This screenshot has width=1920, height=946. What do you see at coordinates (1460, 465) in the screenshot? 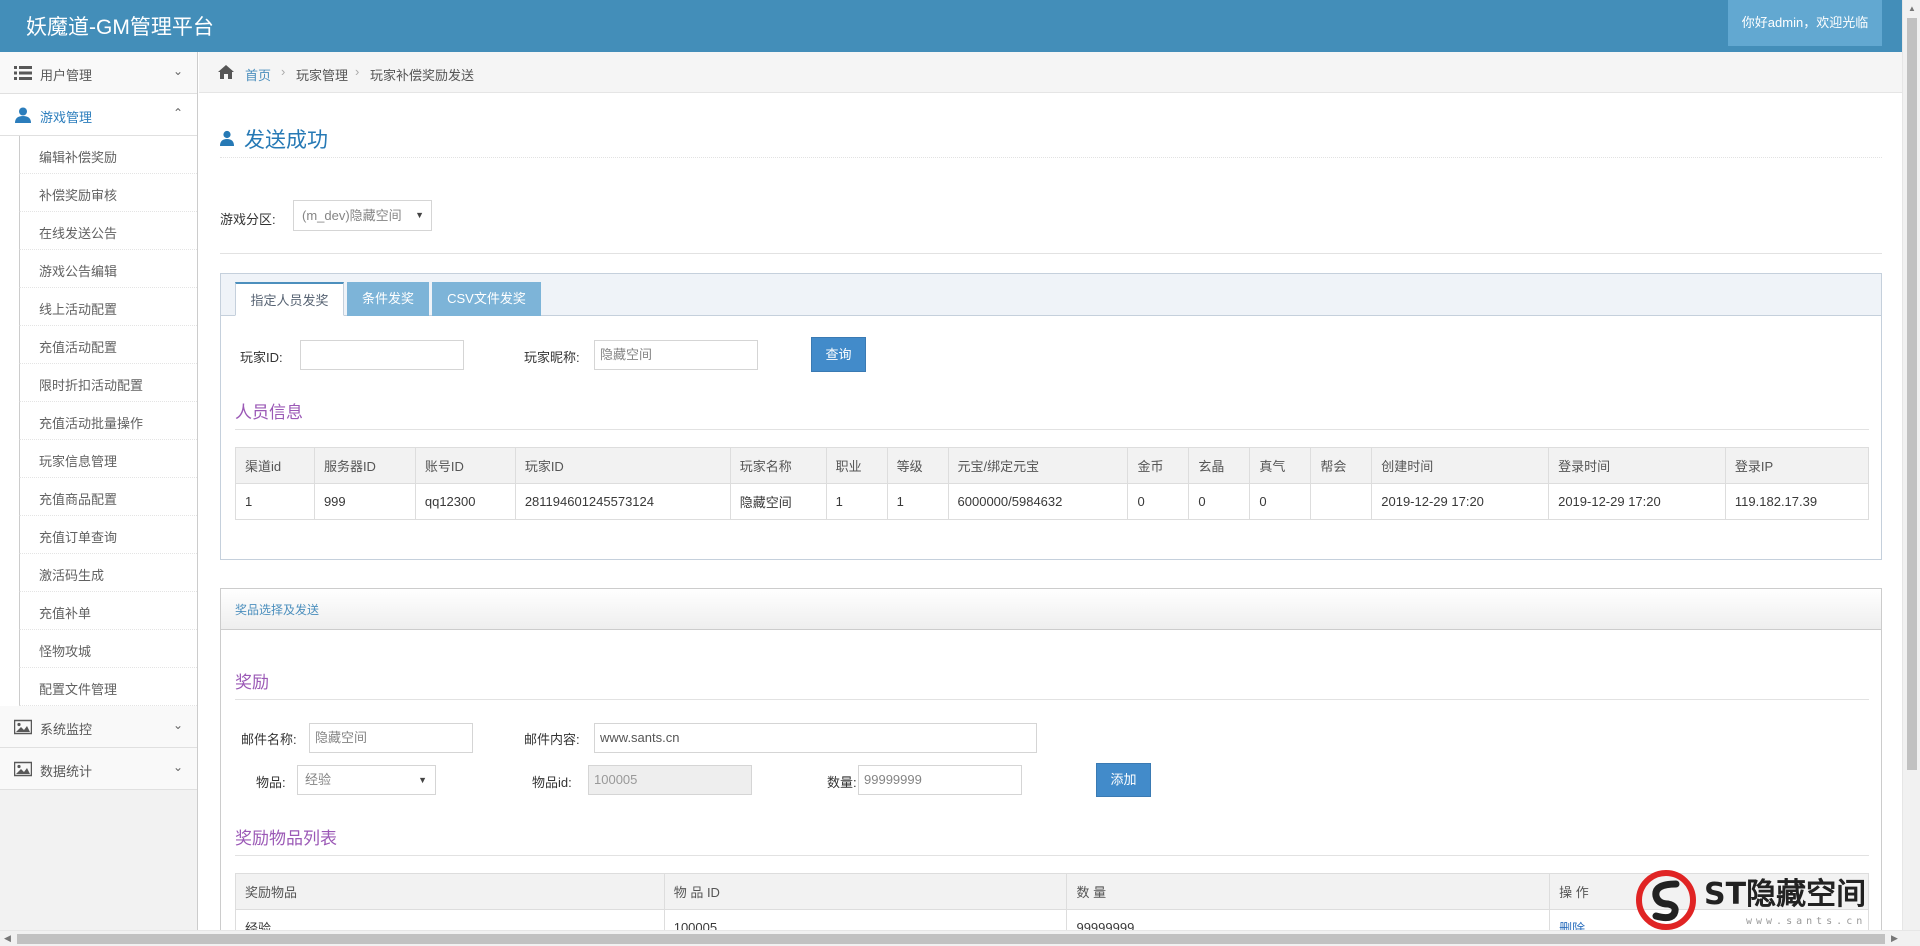
I see `column-header: 创建时间` at bounding box center [1460, 465].